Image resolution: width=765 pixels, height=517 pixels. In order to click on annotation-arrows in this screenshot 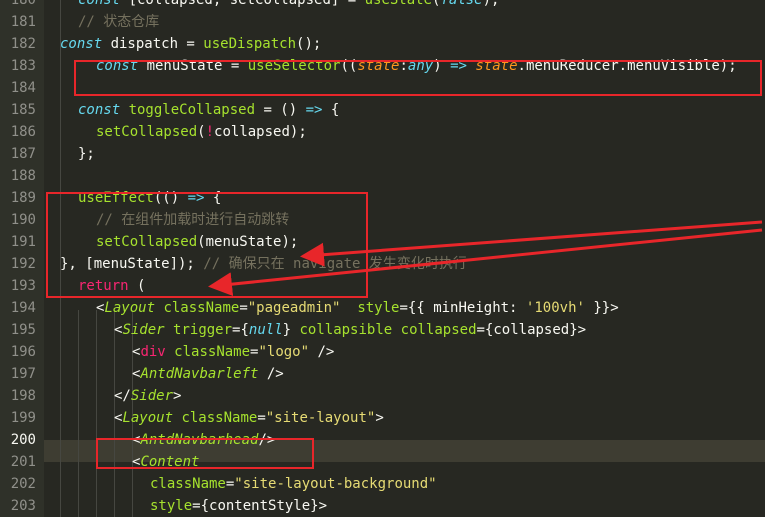, I will do `click(485, 258)`.